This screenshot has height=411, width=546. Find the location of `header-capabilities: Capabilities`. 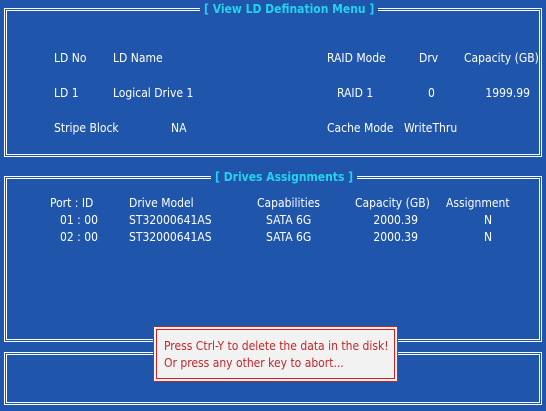

header-capabilities: Capabilities is located at coordinates (288, 203).